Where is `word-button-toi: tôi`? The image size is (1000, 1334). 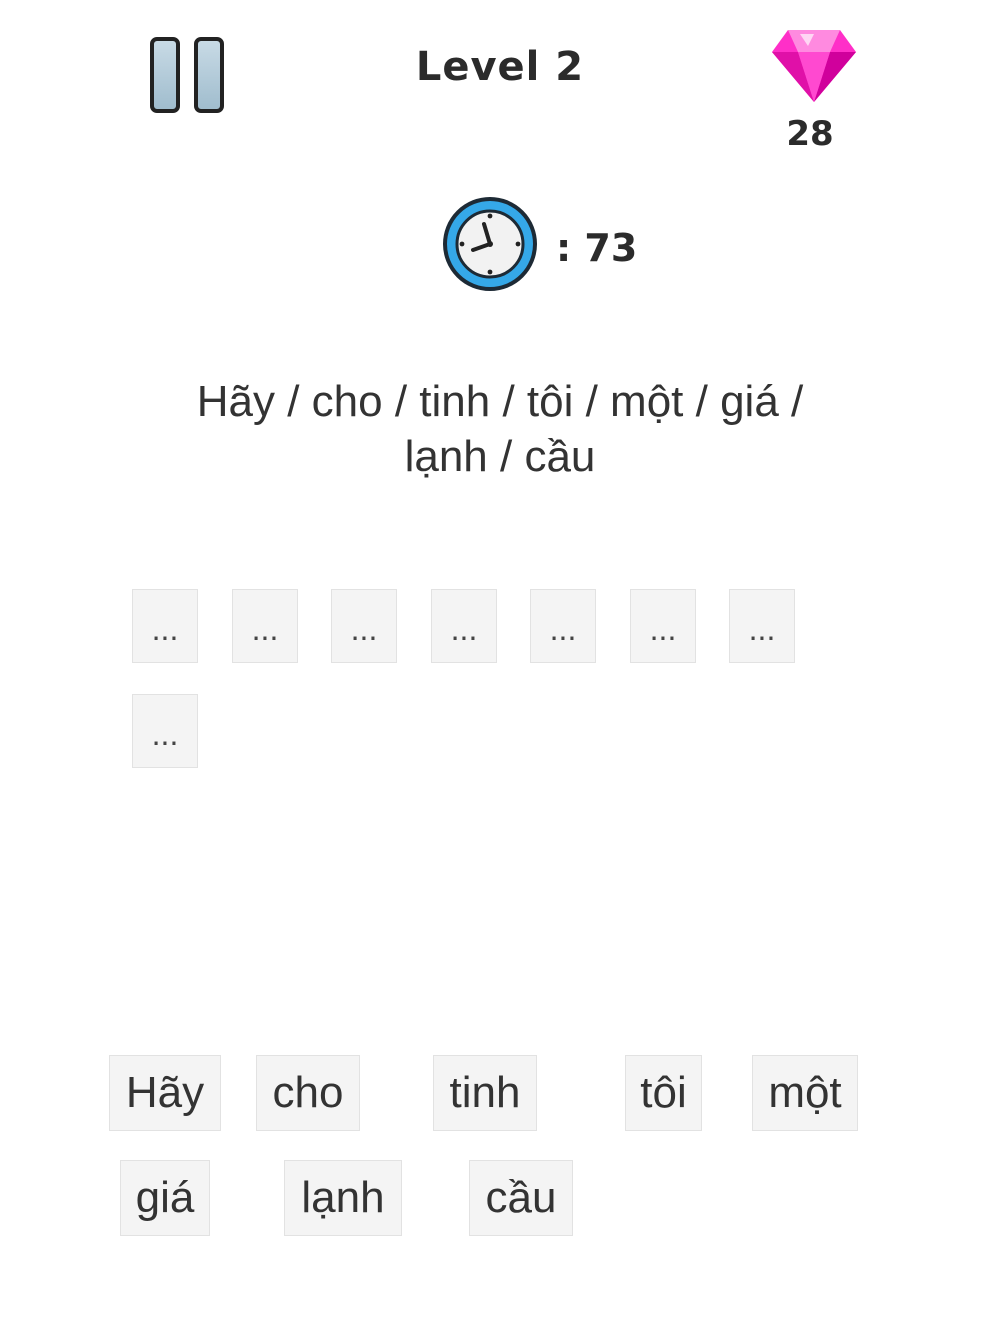
word-button-toi: tôi is located at coordinates (663, 1093).